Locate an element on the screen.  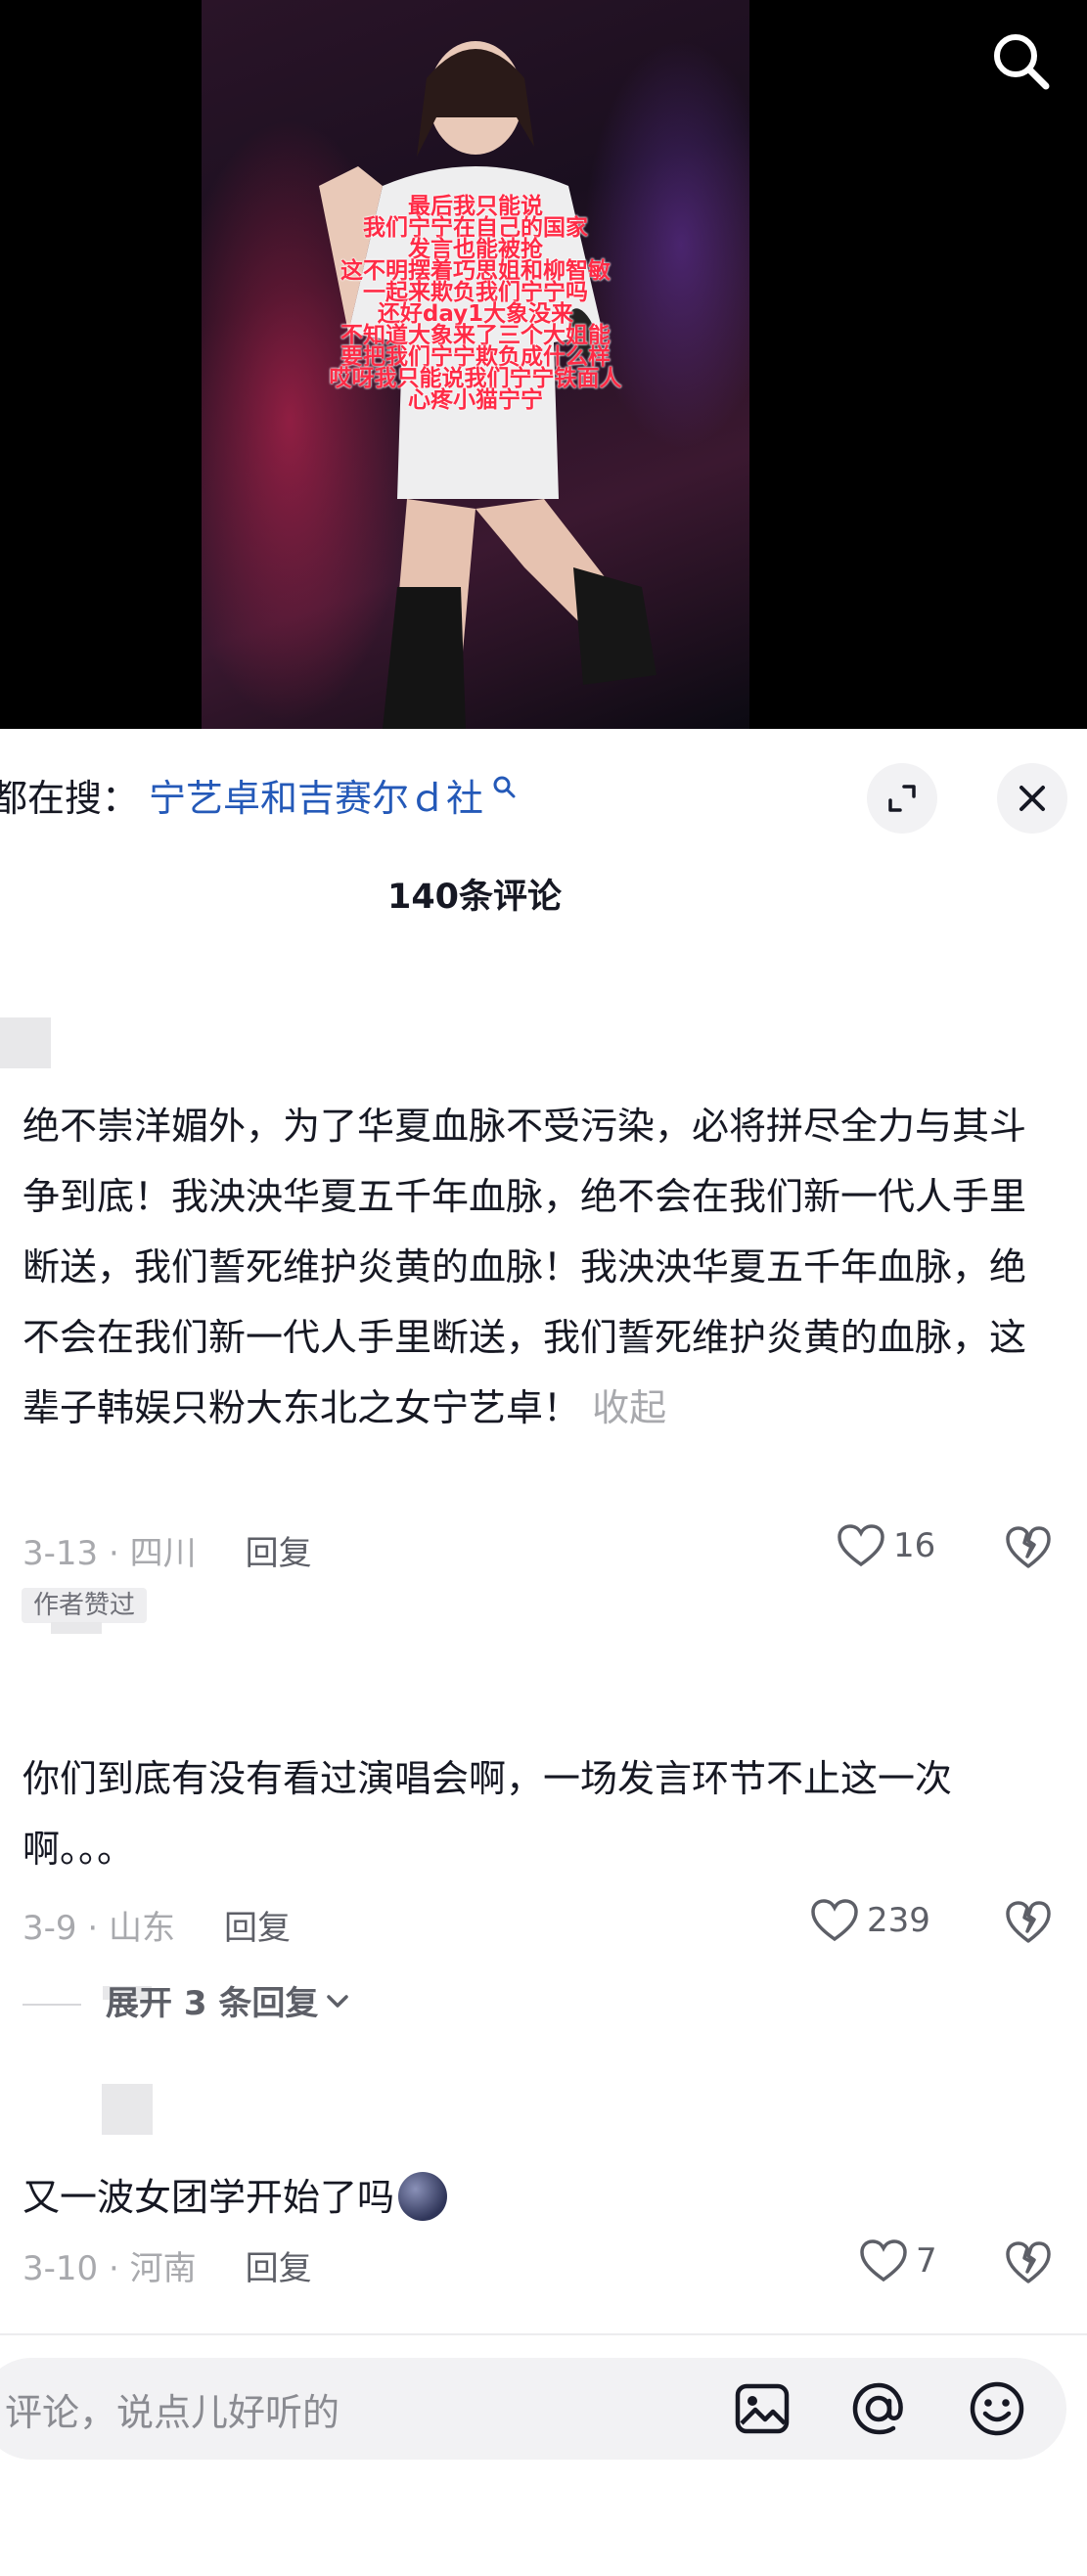
collapse-link: 收起 is located at coordinates (629, 1407).